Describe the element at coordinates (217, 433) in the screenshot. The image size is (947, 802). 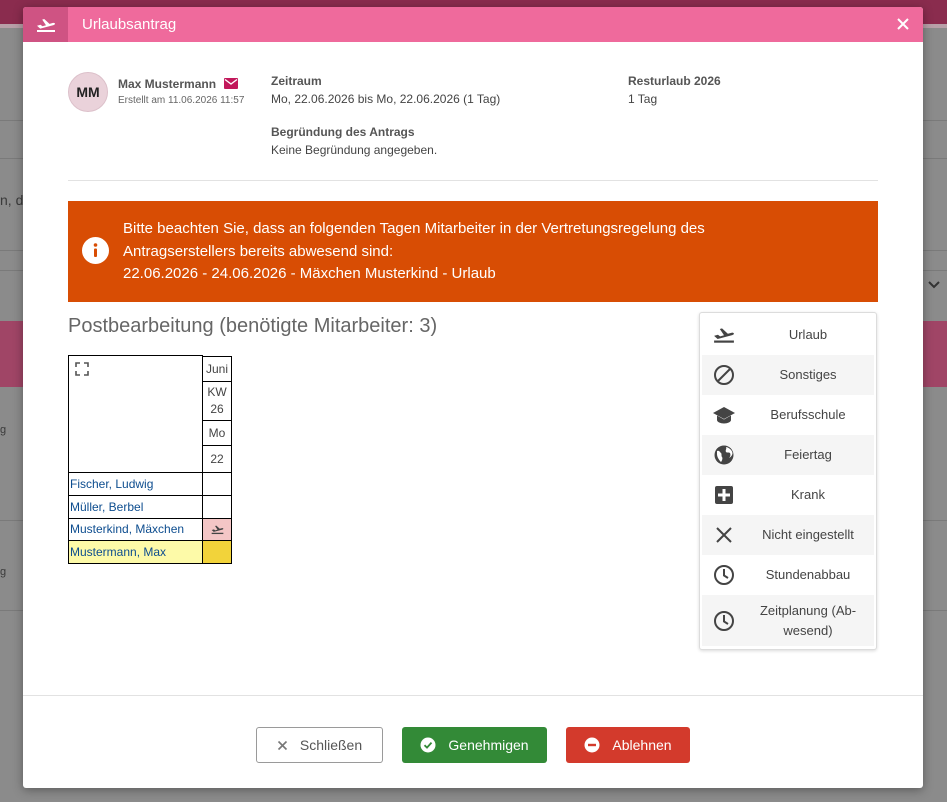
I see `weekday-header: Mo` at that location.